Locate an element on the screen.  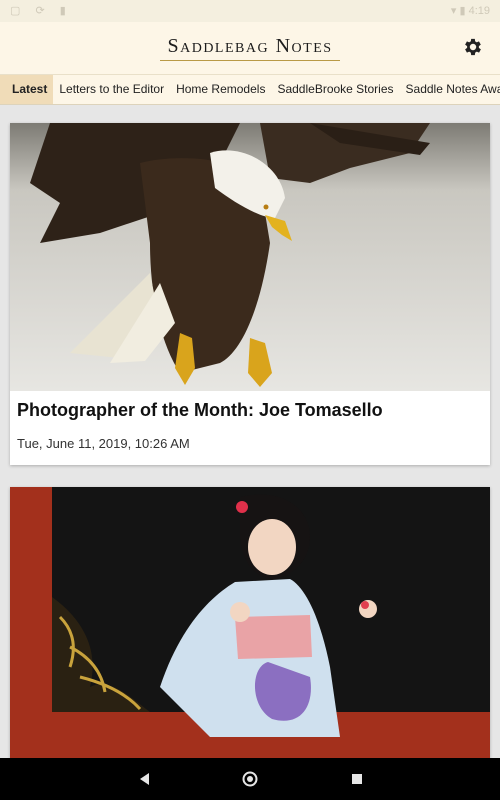
tab-home-remodels: Home Remodels is located at coordinates (220, 89).